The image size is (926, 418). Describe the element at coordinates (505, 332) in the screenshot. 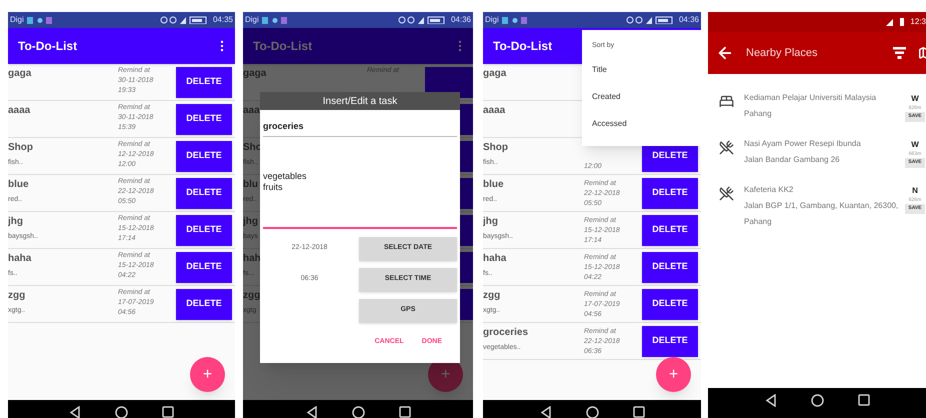

I see `task-title: groceries` at that location.